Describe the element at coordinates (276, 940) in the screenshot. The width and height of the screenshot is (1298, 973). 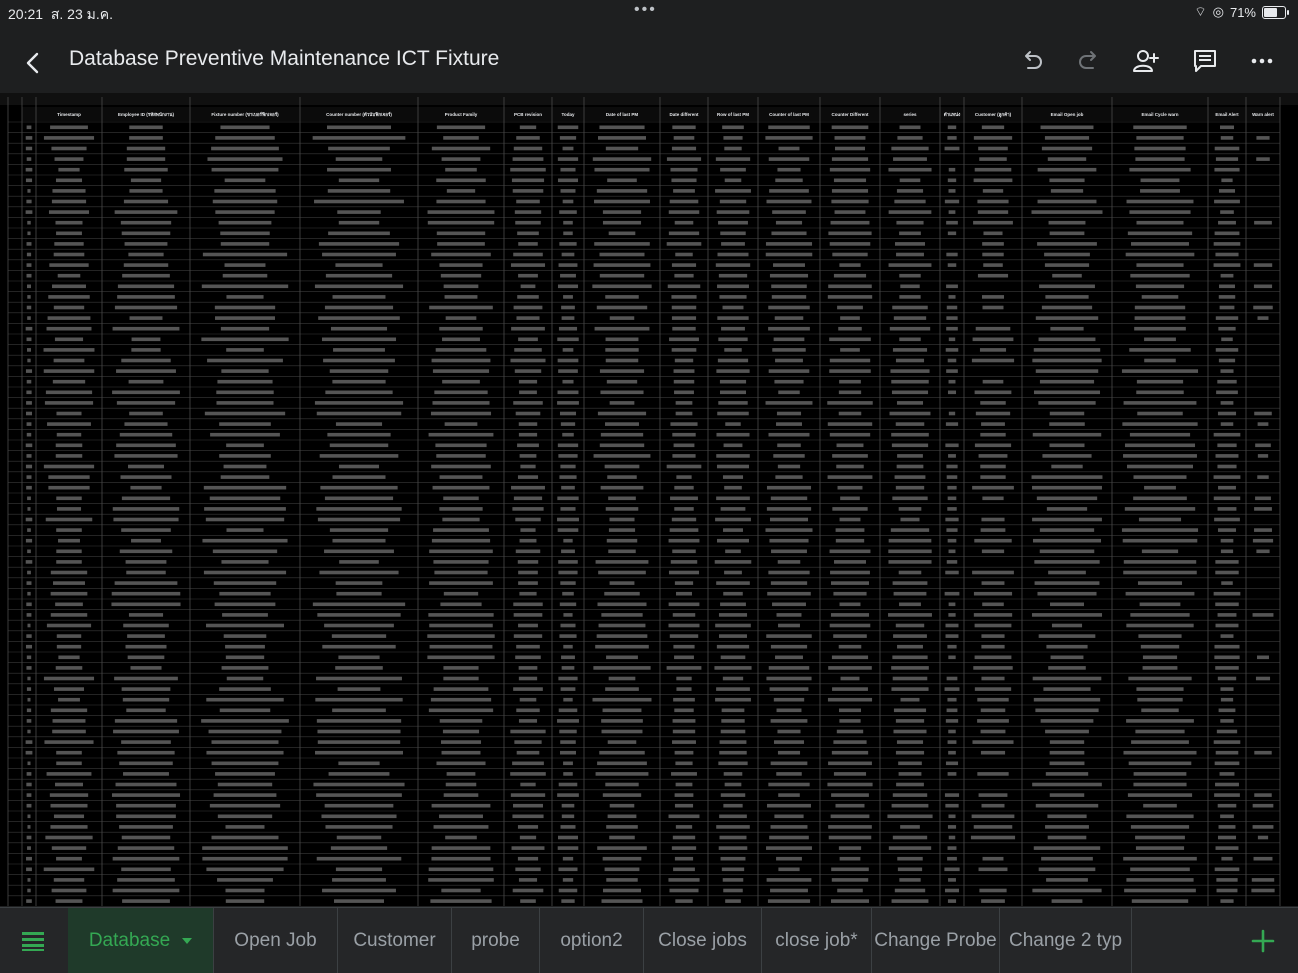
I see `sheet-tab-open-job: Open Job` at that location.